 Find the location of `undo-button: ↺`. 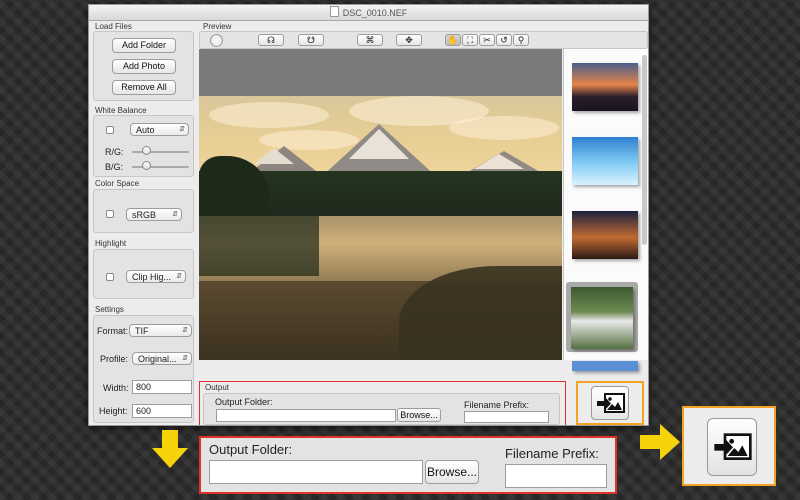

undo-button: ↺ is located at coordinates (504, 40).